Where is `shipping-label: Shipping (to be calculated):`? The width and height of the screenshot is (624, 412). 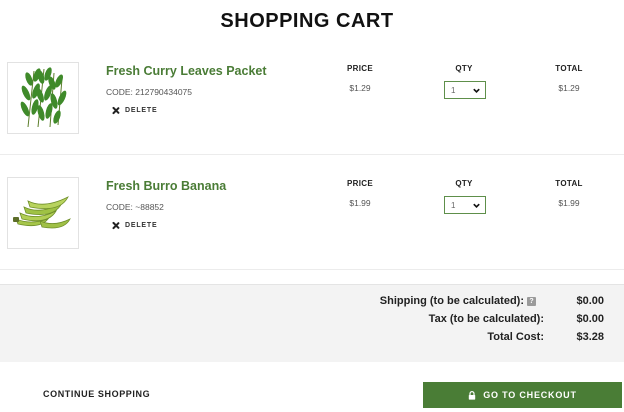
shipping-label: Shipping (to be calculated): is located at coordinates (451, 301).